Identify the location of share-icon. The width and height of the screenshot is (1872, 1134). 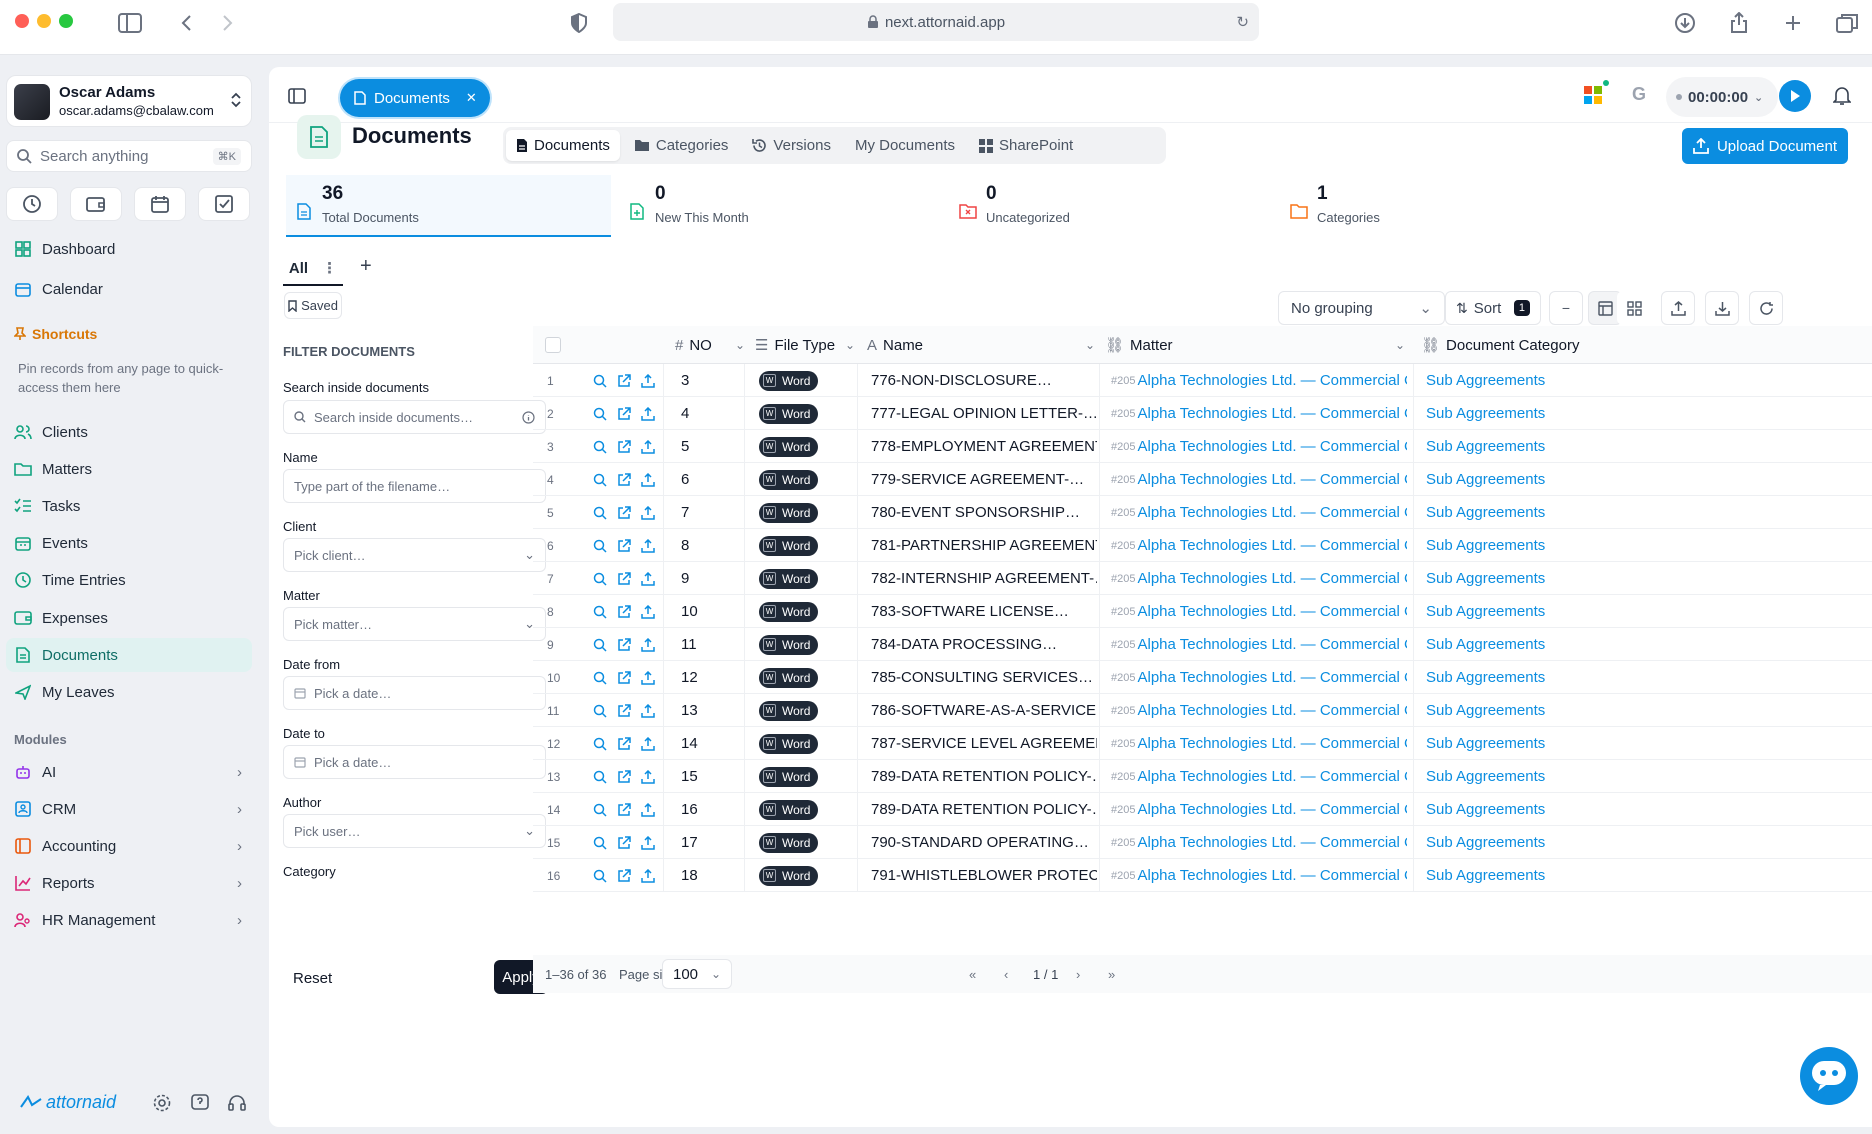
(1739, 23).